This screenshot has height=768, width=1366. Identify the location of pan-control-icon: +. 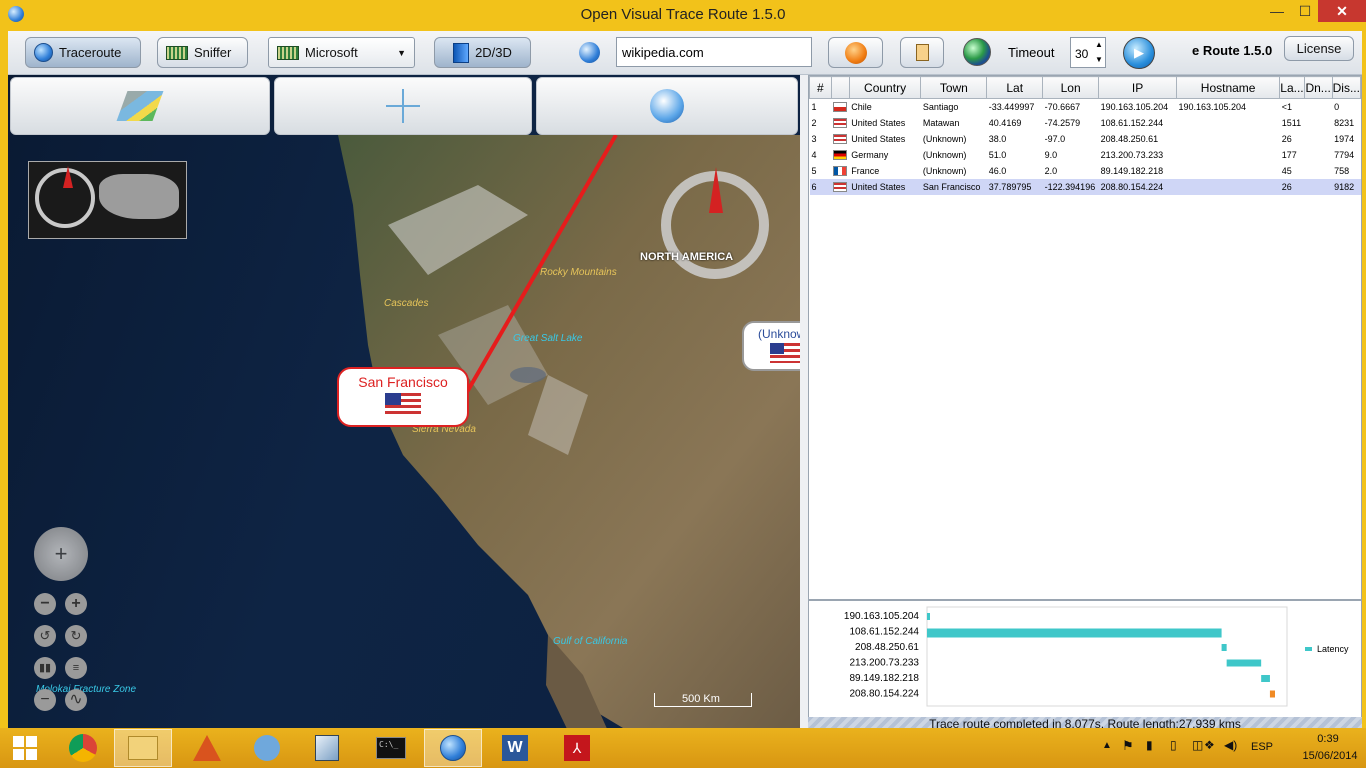
(61, 554).